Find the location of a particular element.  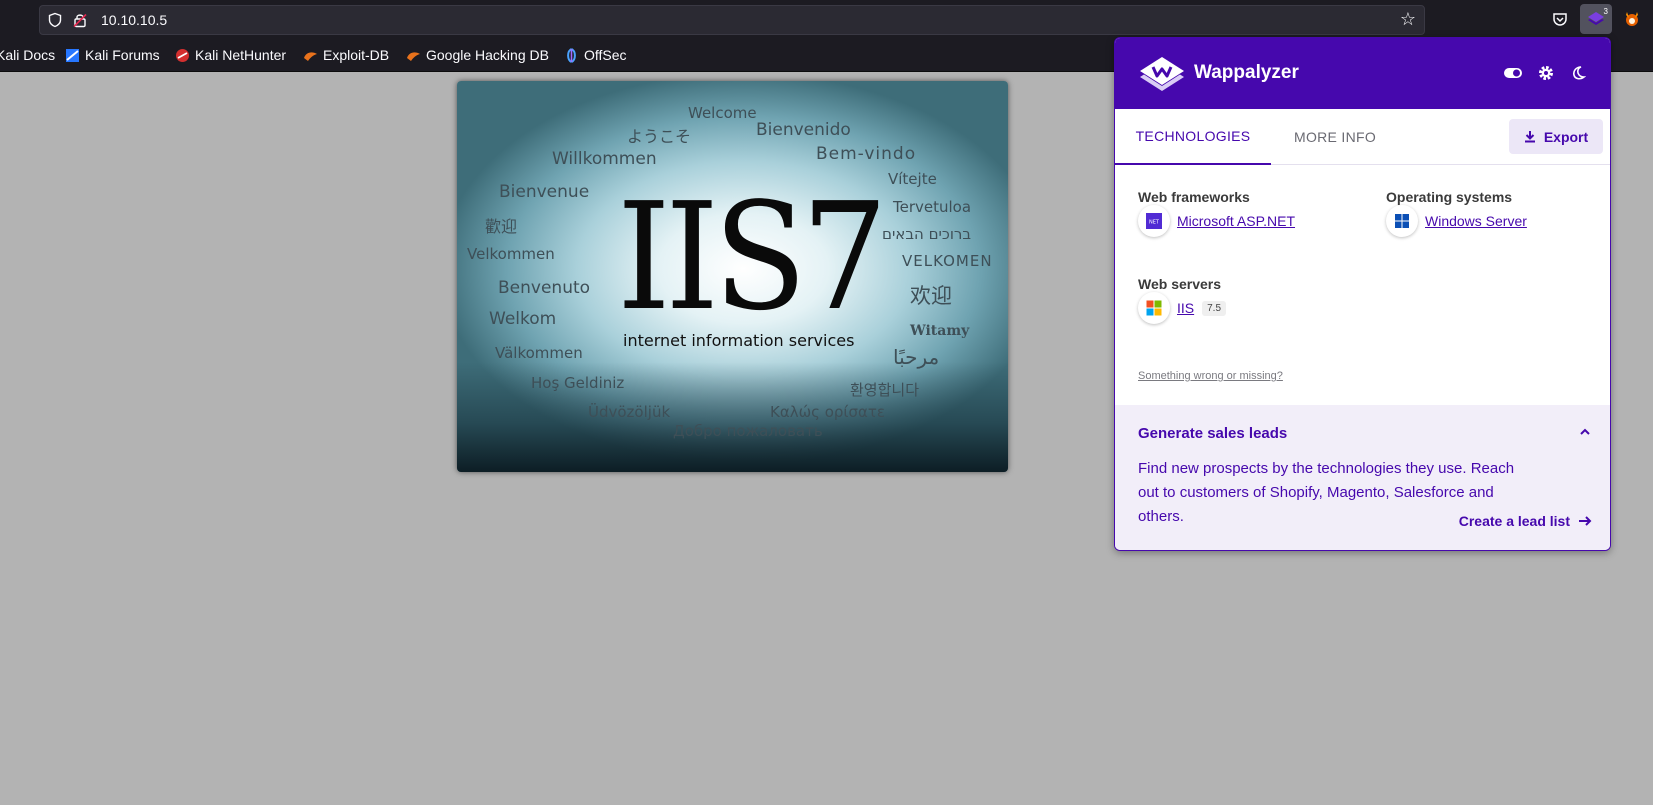

welcome-word: Bem-vindo is located at coordinates (866, 154).